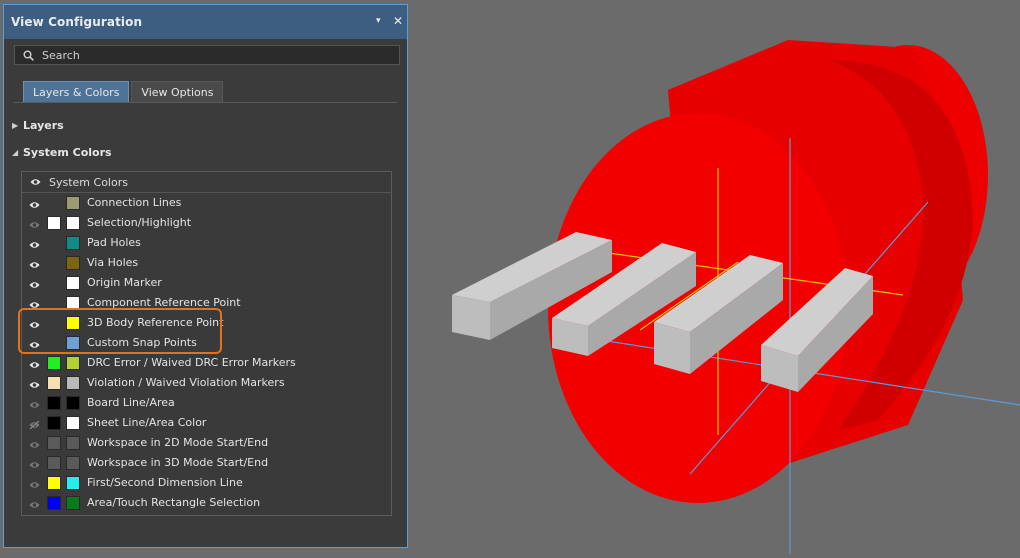 Image resolution: width=1020 pixels, height=558 pixels. I want to click on search-input: Search, so click(207, 55).